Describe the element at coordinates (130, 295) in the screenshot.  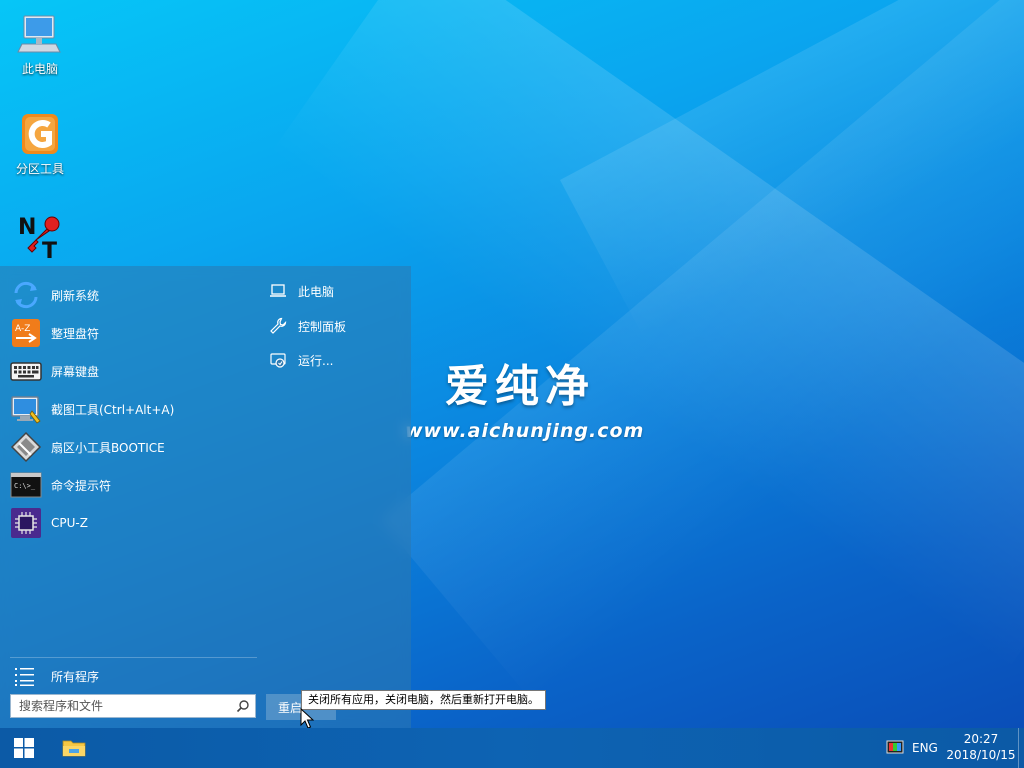
I see `start-item-refresh-system: 刷新系统` at that location.